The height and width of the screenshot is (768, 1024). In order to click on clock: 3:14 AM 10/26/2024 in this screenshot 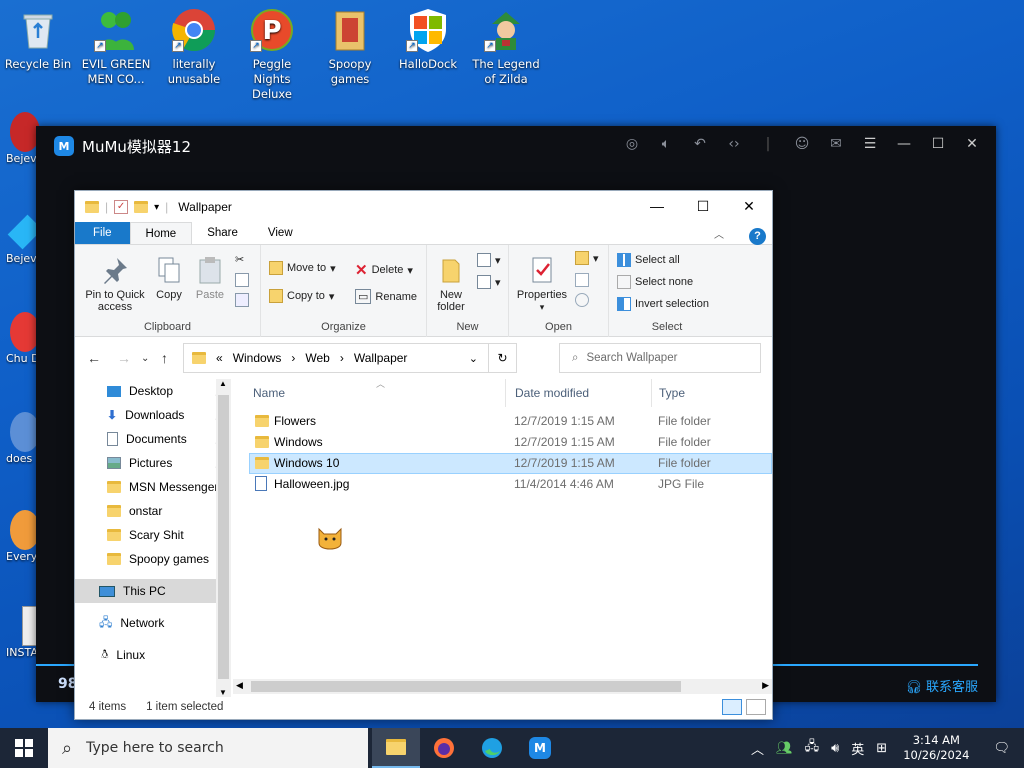, I will do `click(936, 748)`.